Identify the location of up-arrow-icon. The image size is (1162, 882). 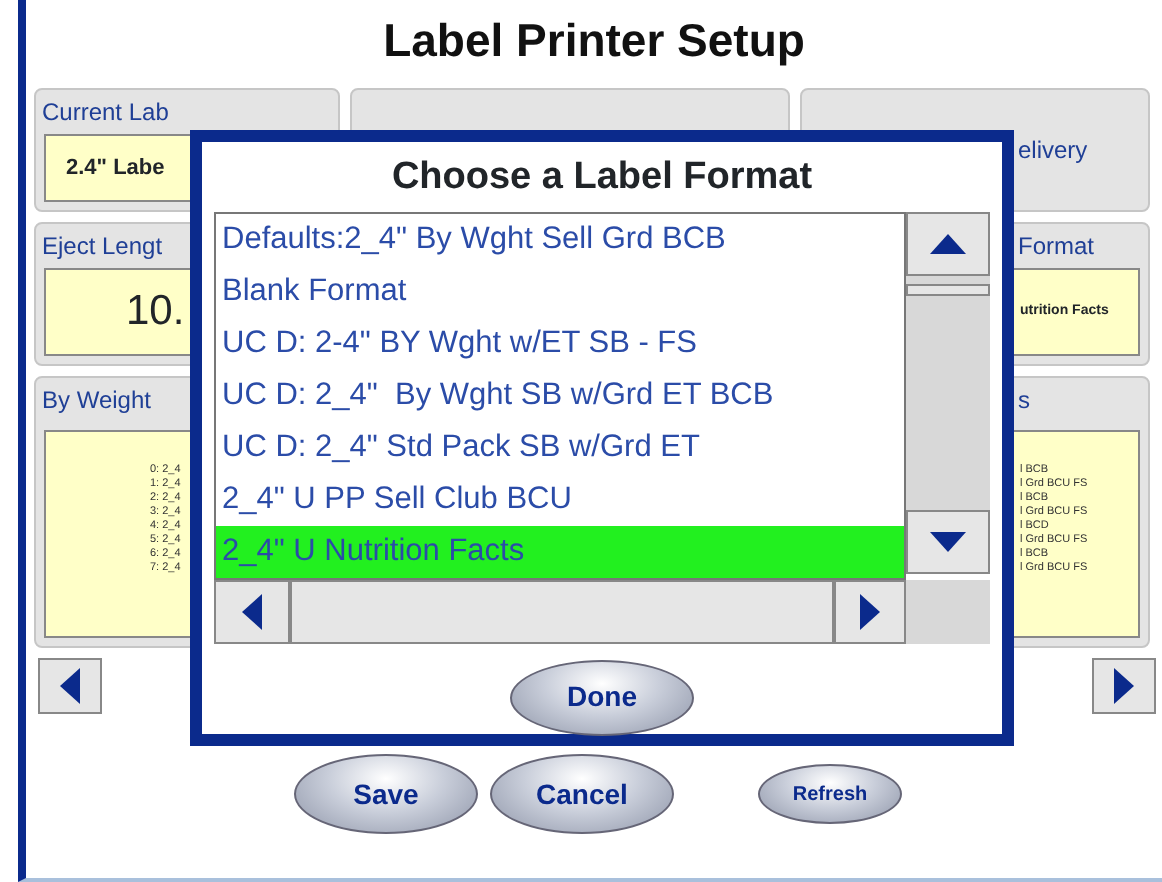
(948, 243).